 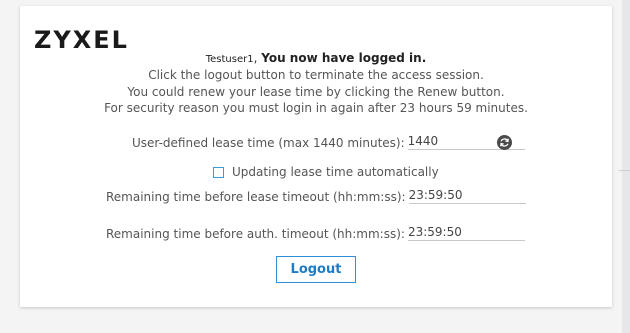 I want to click on logout-button: Logout, so click(x=316, y=269).